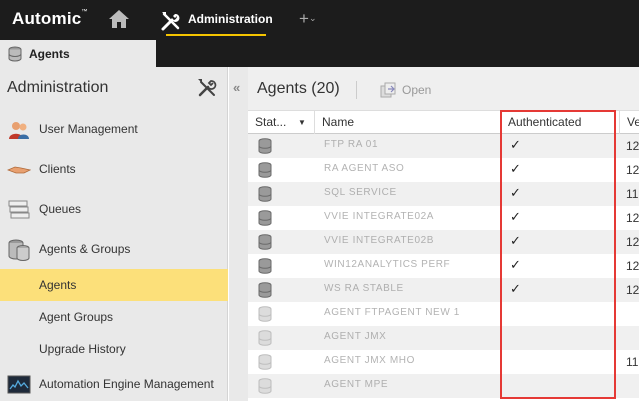 Image resolution: width=639 pixels, height=401 pixels. What do you see at coordinates (50, 19) in the screenshot?
I see `automic-logo: Automic™` at bounding box center [50, 19].